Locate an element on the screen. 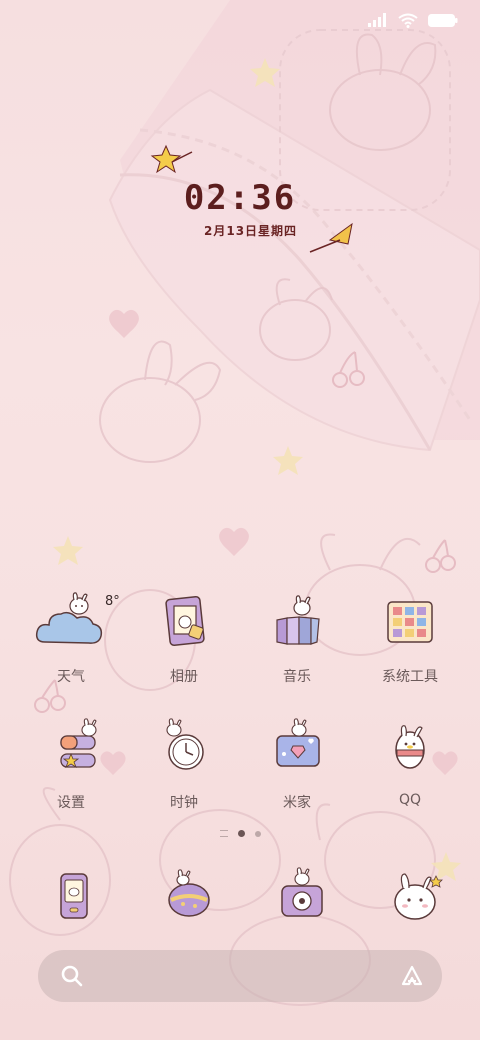 The image size is (480, 1040). app-weather: 8° 天气 is located at coordinates (71, 638).